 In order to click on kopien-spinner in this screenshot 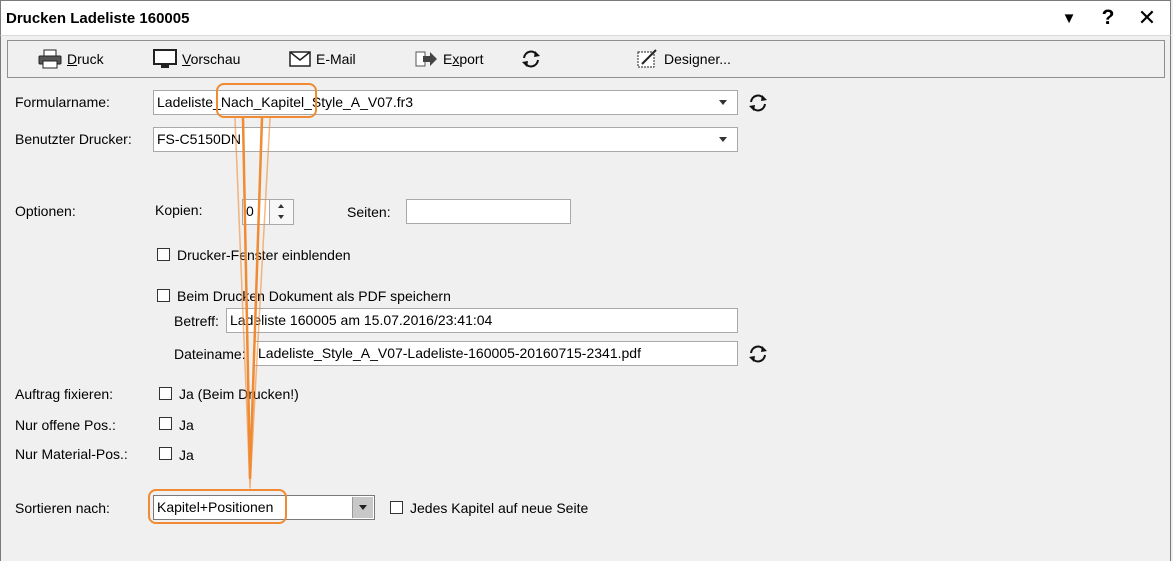, I will do `click(281, 212)`.